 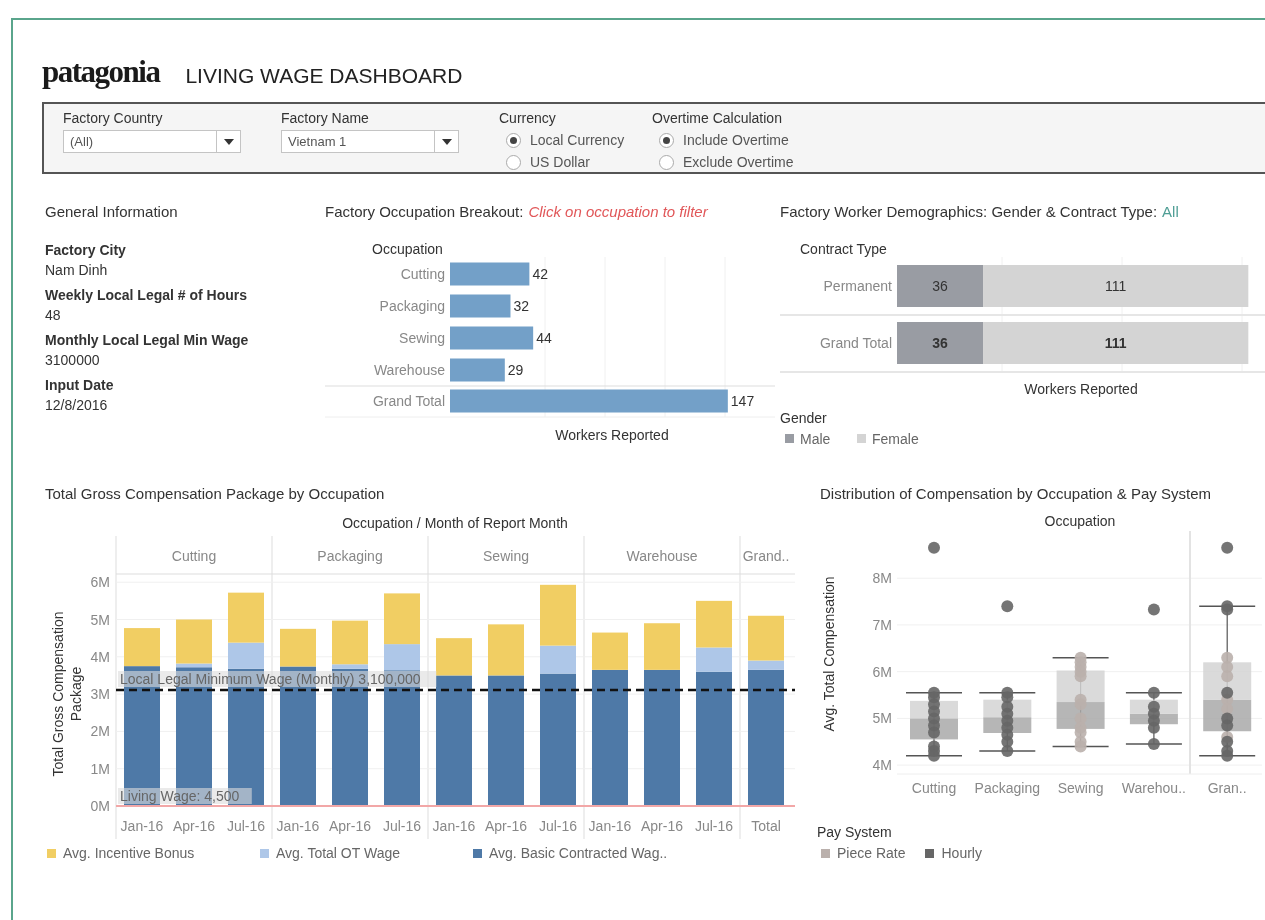 What do you see at coordinates (662, 556) in the screenshot?
I see `pane-header: Warehouse` at bounding box center [662, 556].